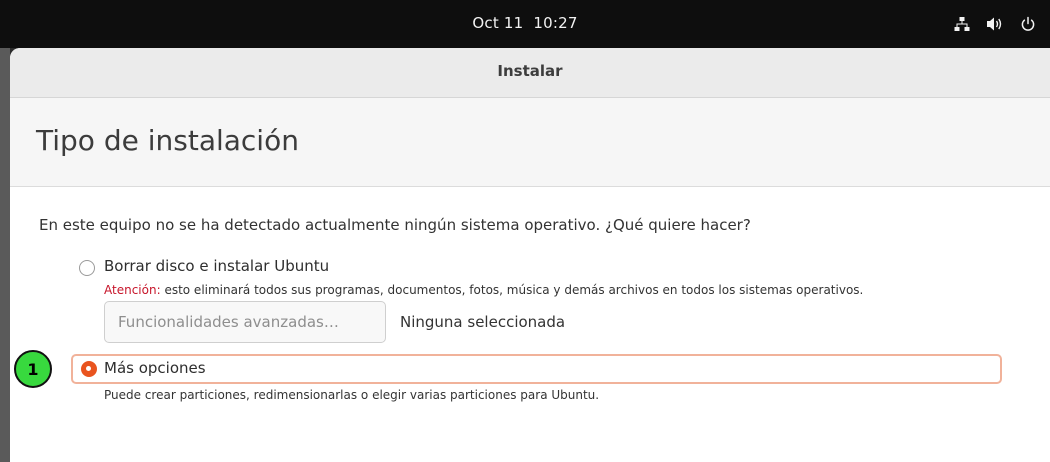 The height and width of the screenshot is (462, 1050). I want to click on more-options-radio, so click(89, 369).